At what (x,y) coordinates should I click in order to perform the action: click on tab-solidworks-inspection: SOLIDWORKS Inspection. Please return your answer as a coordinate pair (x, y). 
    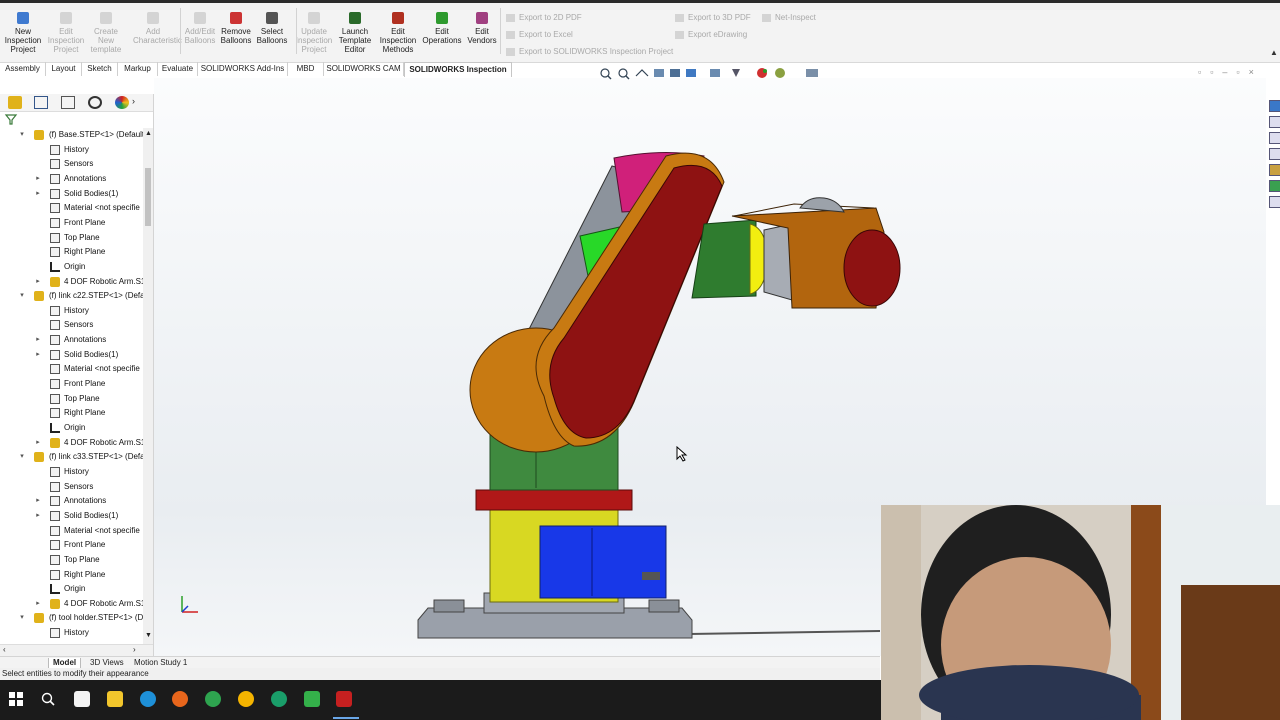
    Looking at the image, I should click on (458, 69).